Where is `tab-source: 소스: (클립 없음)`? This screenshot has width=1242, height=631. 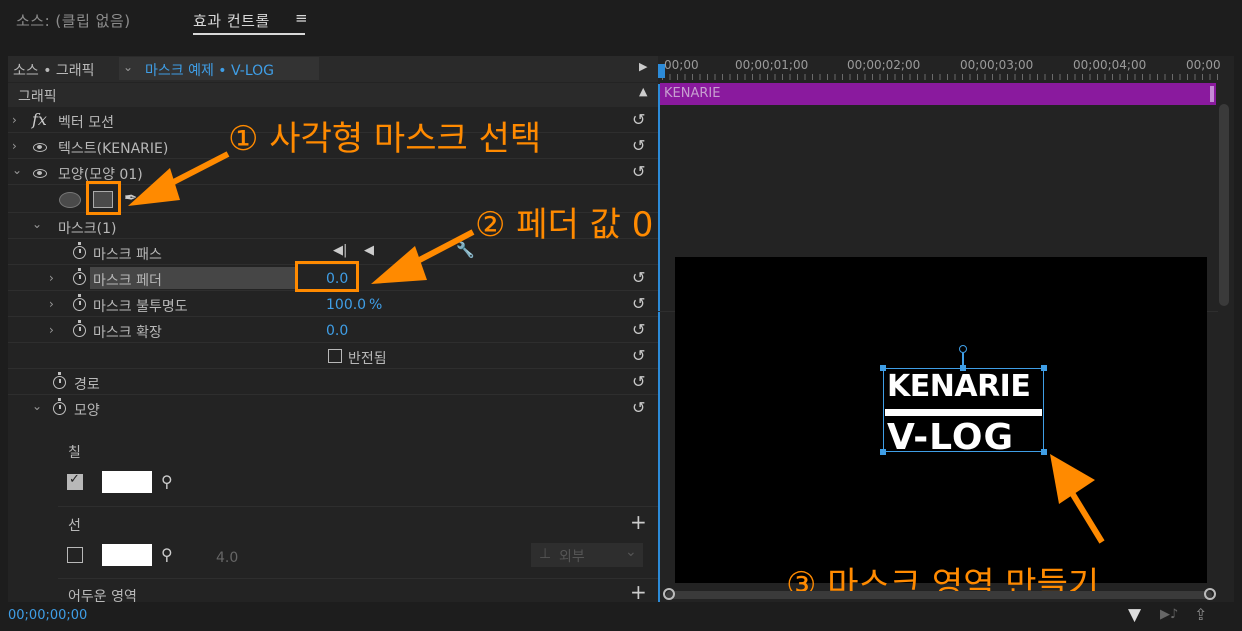
tab-source: 소스: (클립 없음) is located at coordinates (73, 20).